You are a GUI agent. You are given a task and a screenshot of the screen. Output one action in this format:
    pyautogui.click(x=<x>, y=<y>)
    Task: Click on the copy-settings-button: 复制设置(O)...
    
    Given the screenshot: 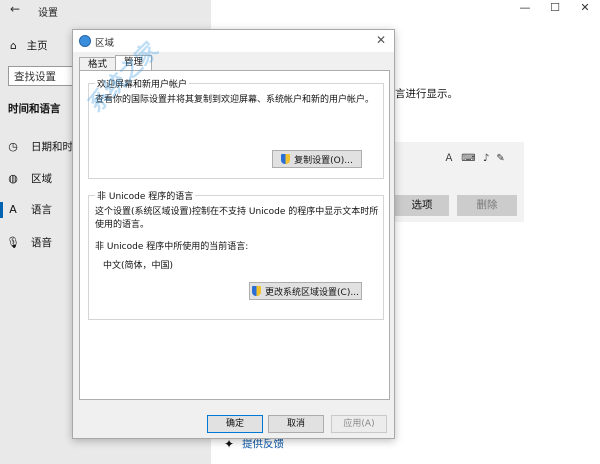 What is the action you would take?
    pyautogui.click(x=317, y=159)
    